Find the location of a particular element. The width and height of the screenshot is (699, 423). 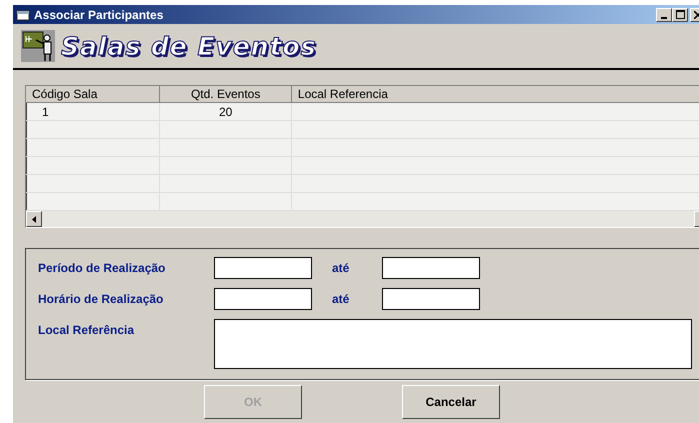

minimize-button is located at coordinates (664, 15).